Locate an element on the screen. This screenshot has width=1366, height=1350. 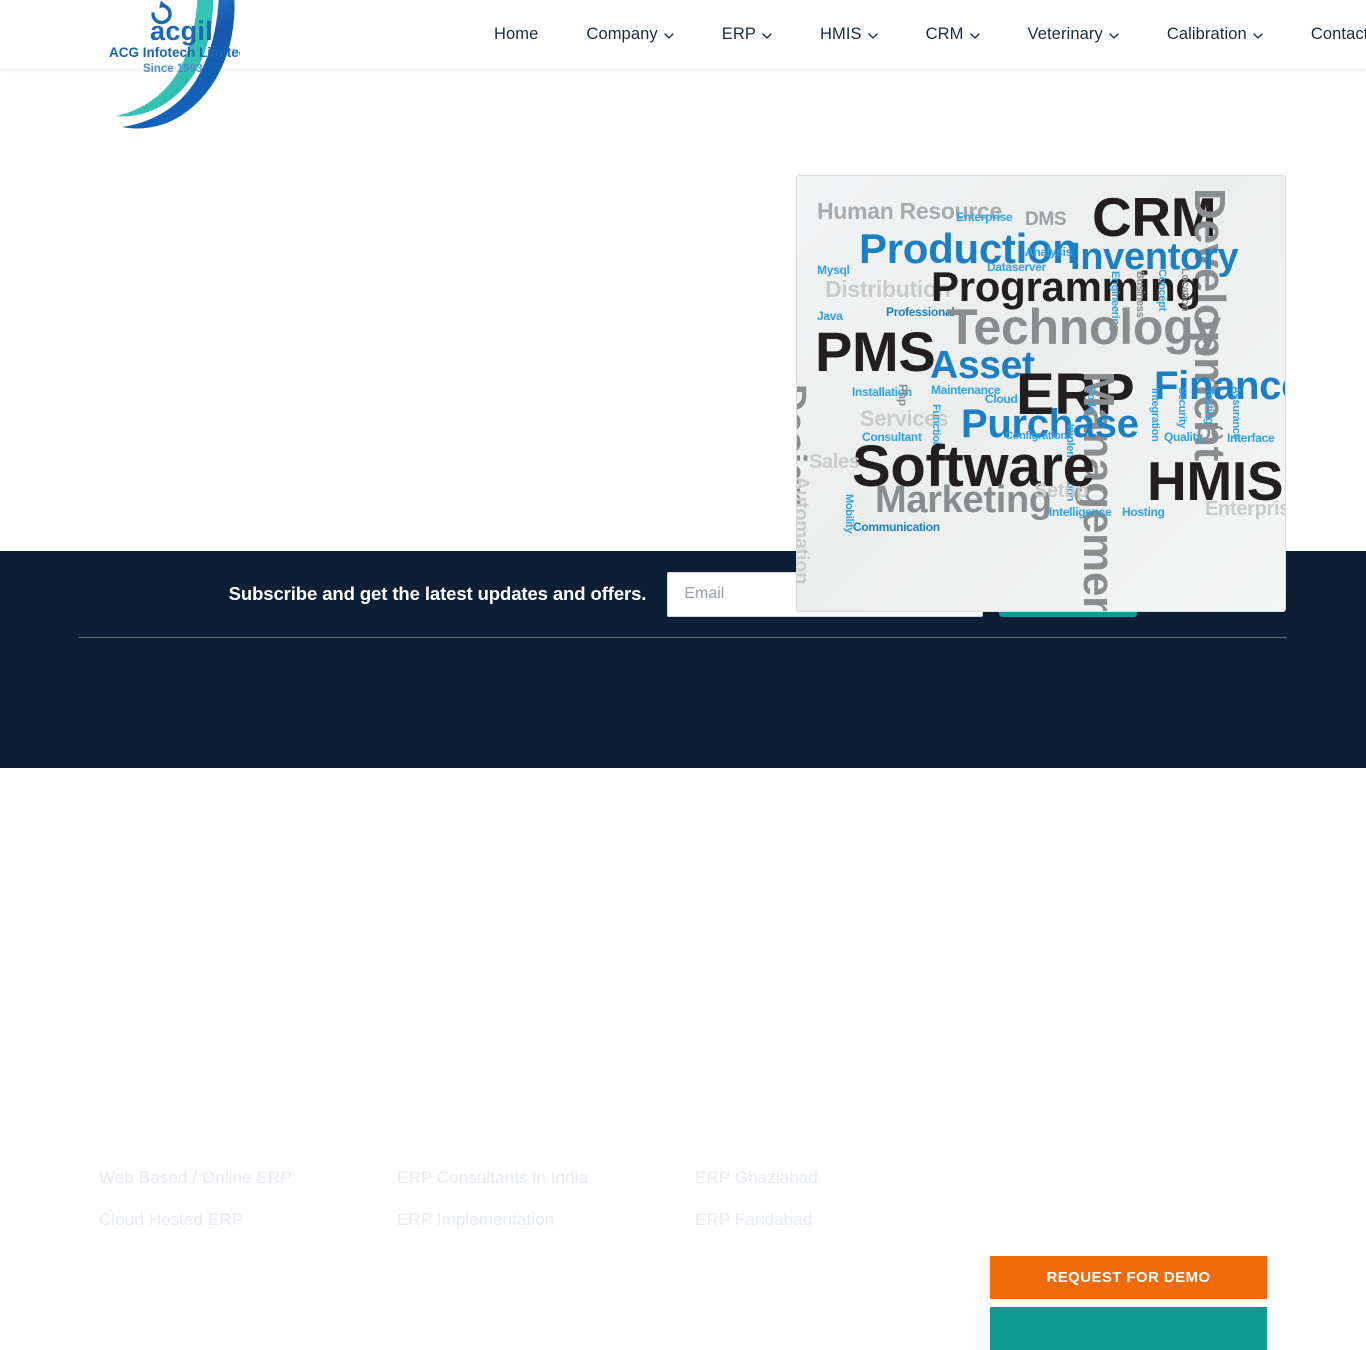
nav-item-erp: ERP is located at coordinates (747, 34).